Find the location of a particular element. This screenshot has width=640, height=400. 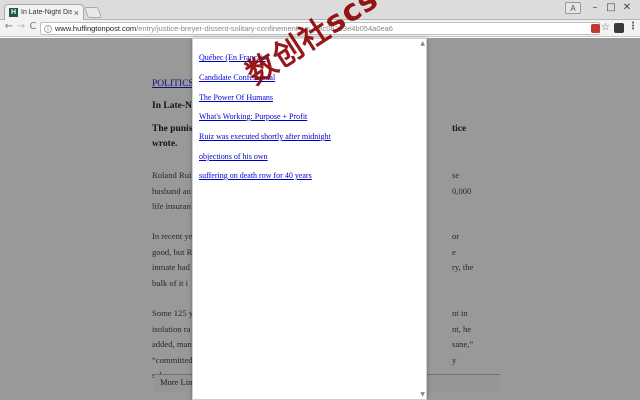

browser-tab: H In Late-Night Dissen × is located at coordinates (44, 12).